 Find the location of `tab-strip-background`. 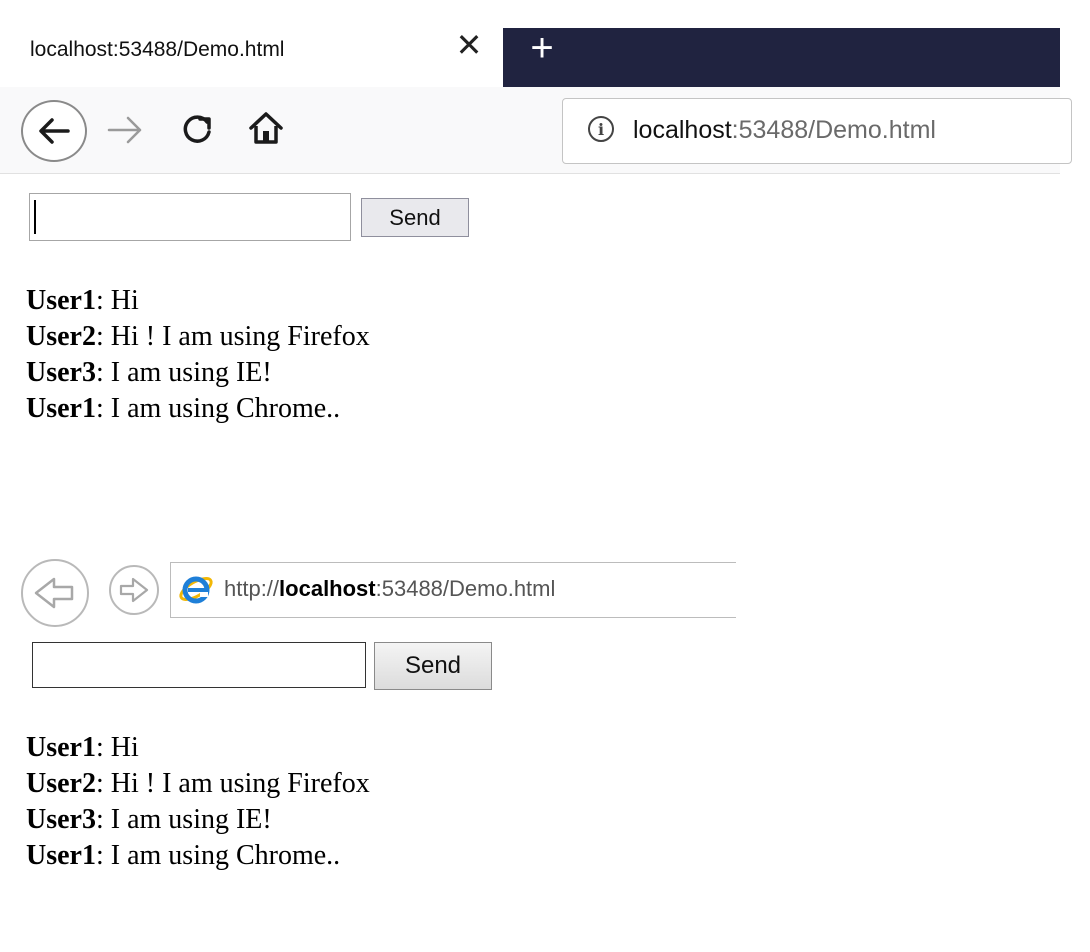

tab-strip-background is located at coordinates (781, 57).